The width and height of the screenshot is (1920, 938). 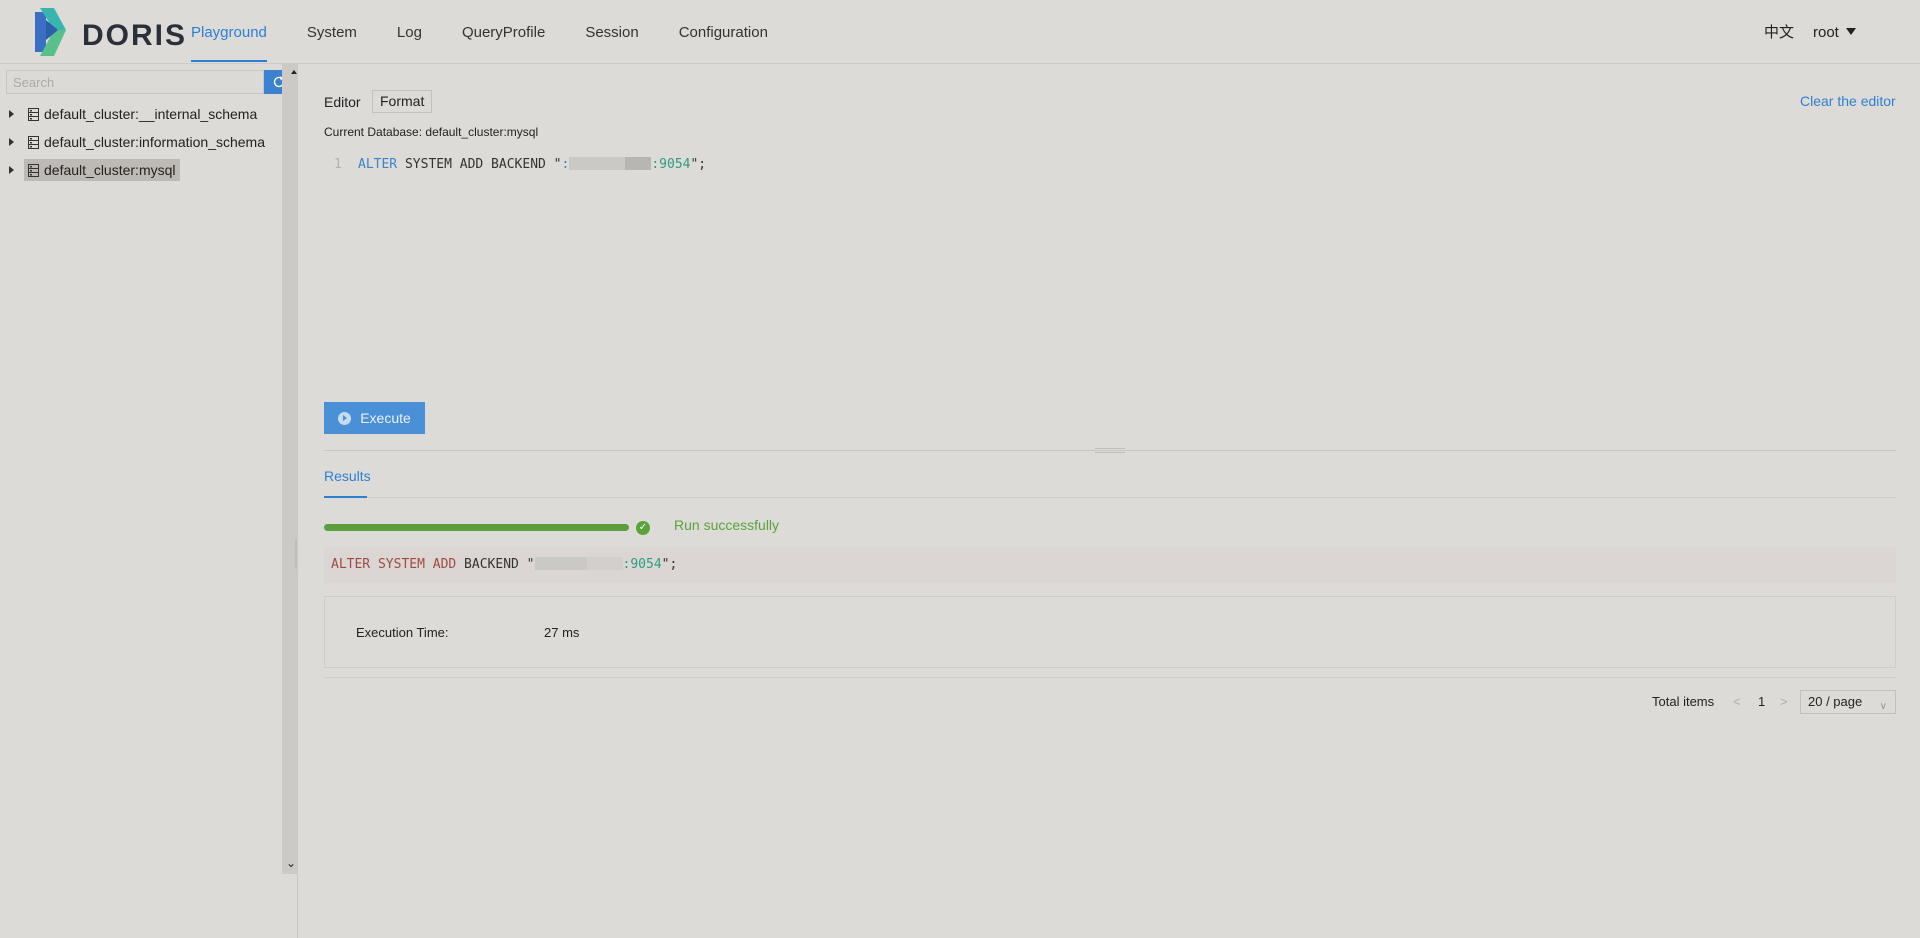 I want to click on tree-item: default_cluster:mysql, so click(x=141, y=170).